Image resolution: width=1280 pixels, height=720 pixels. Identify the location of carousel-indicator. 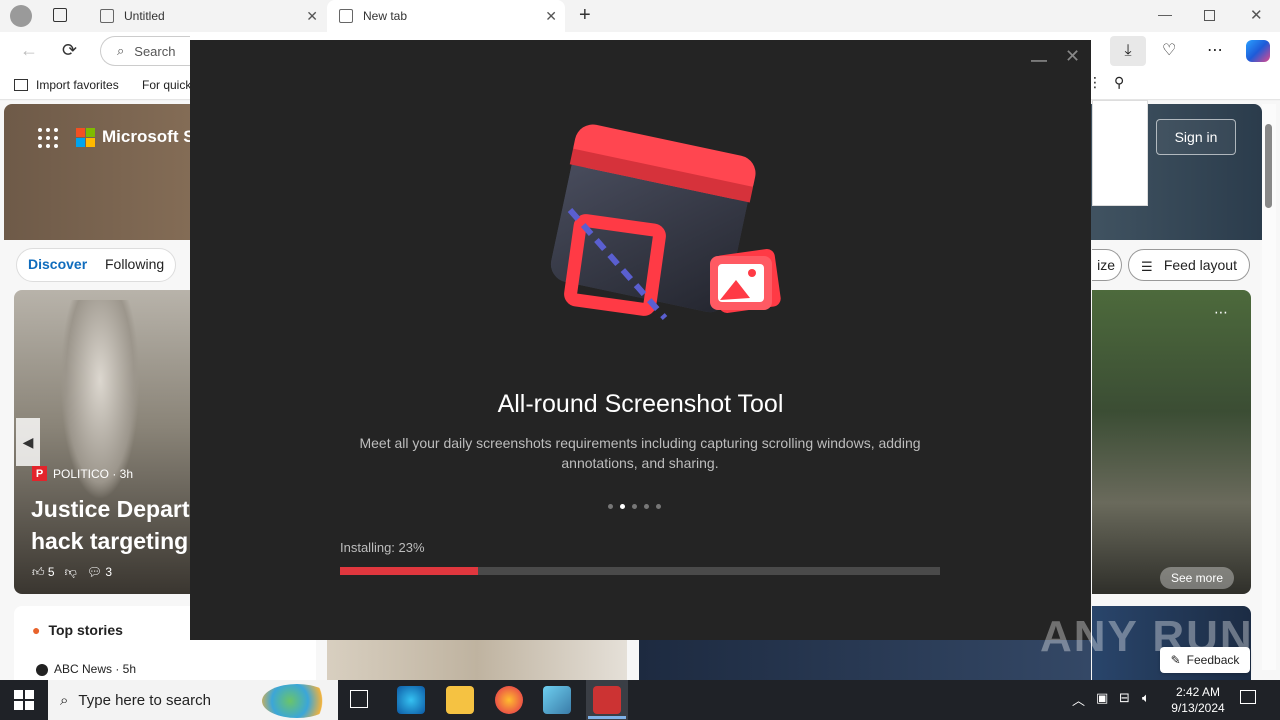
(634, 506).